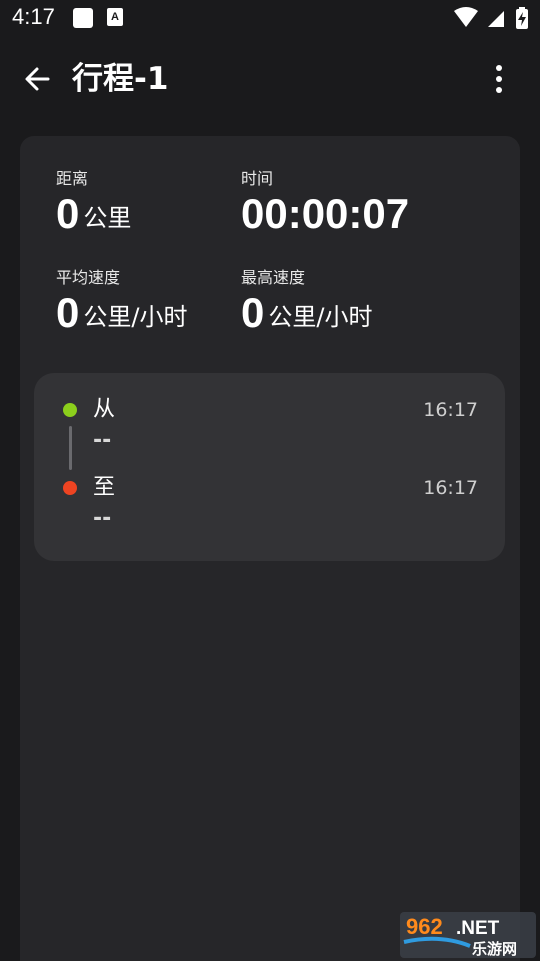  I want to click on more-options-button, so click(499, 79).